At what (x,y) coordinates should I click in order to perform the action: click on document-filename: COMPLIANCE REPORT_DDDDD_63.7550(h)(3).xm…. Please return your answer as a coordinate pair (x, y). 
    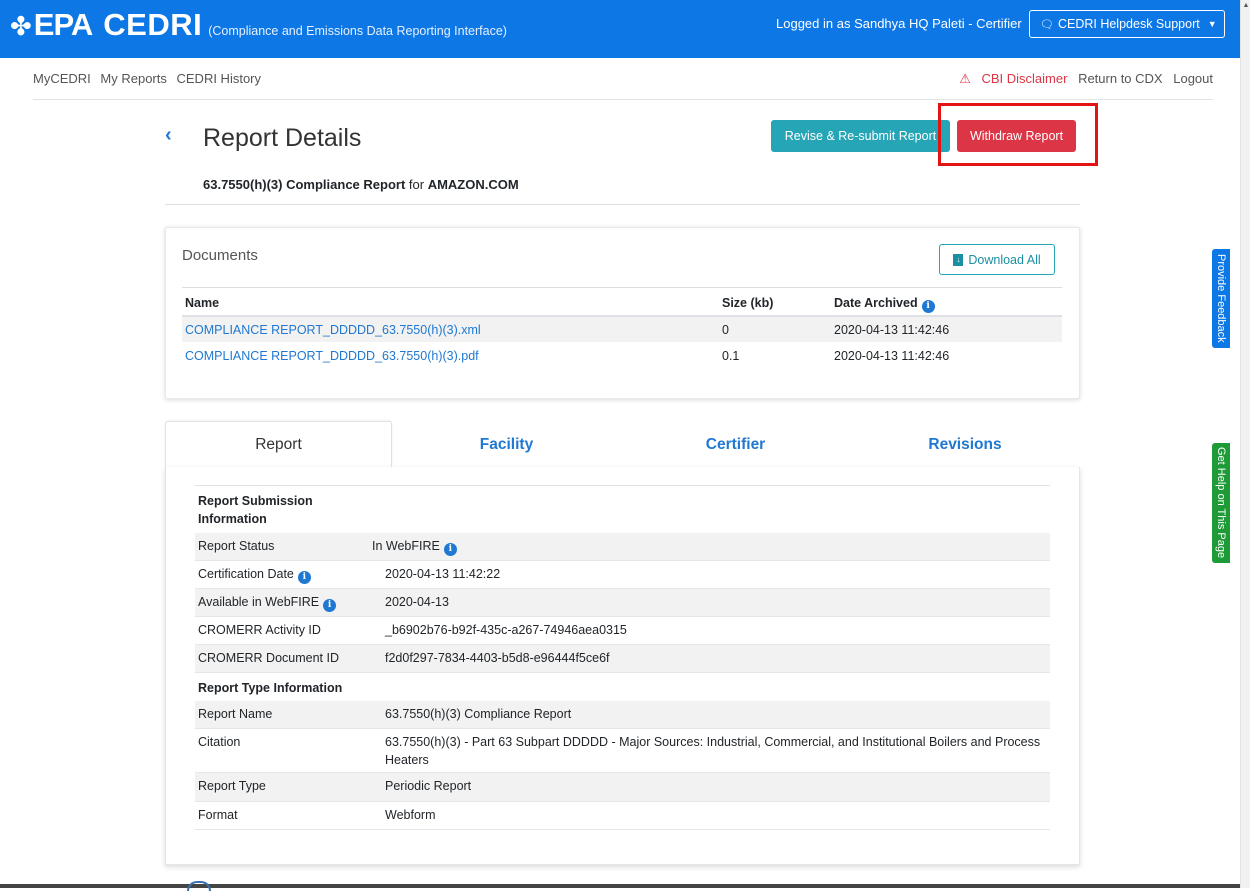
    Looking at the image, I should click on (333, 330).